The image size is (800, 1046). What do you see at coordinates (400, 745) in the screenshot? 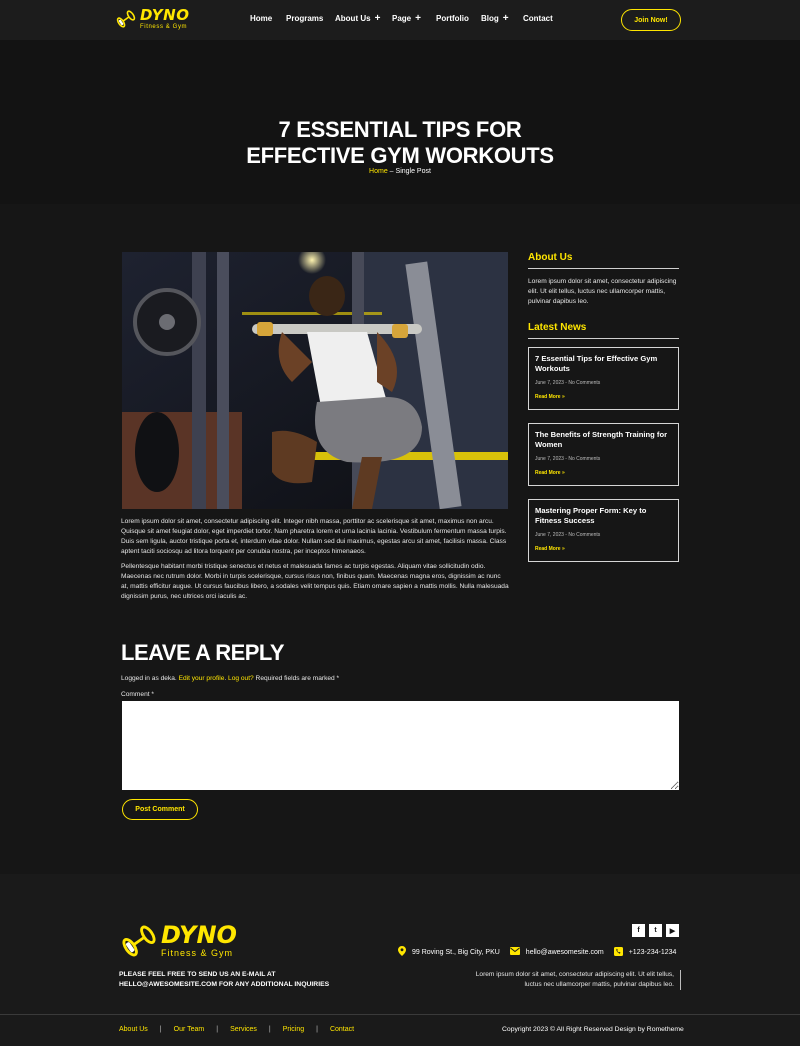
I see `comment-textarea` at bounding box center [400, 745].